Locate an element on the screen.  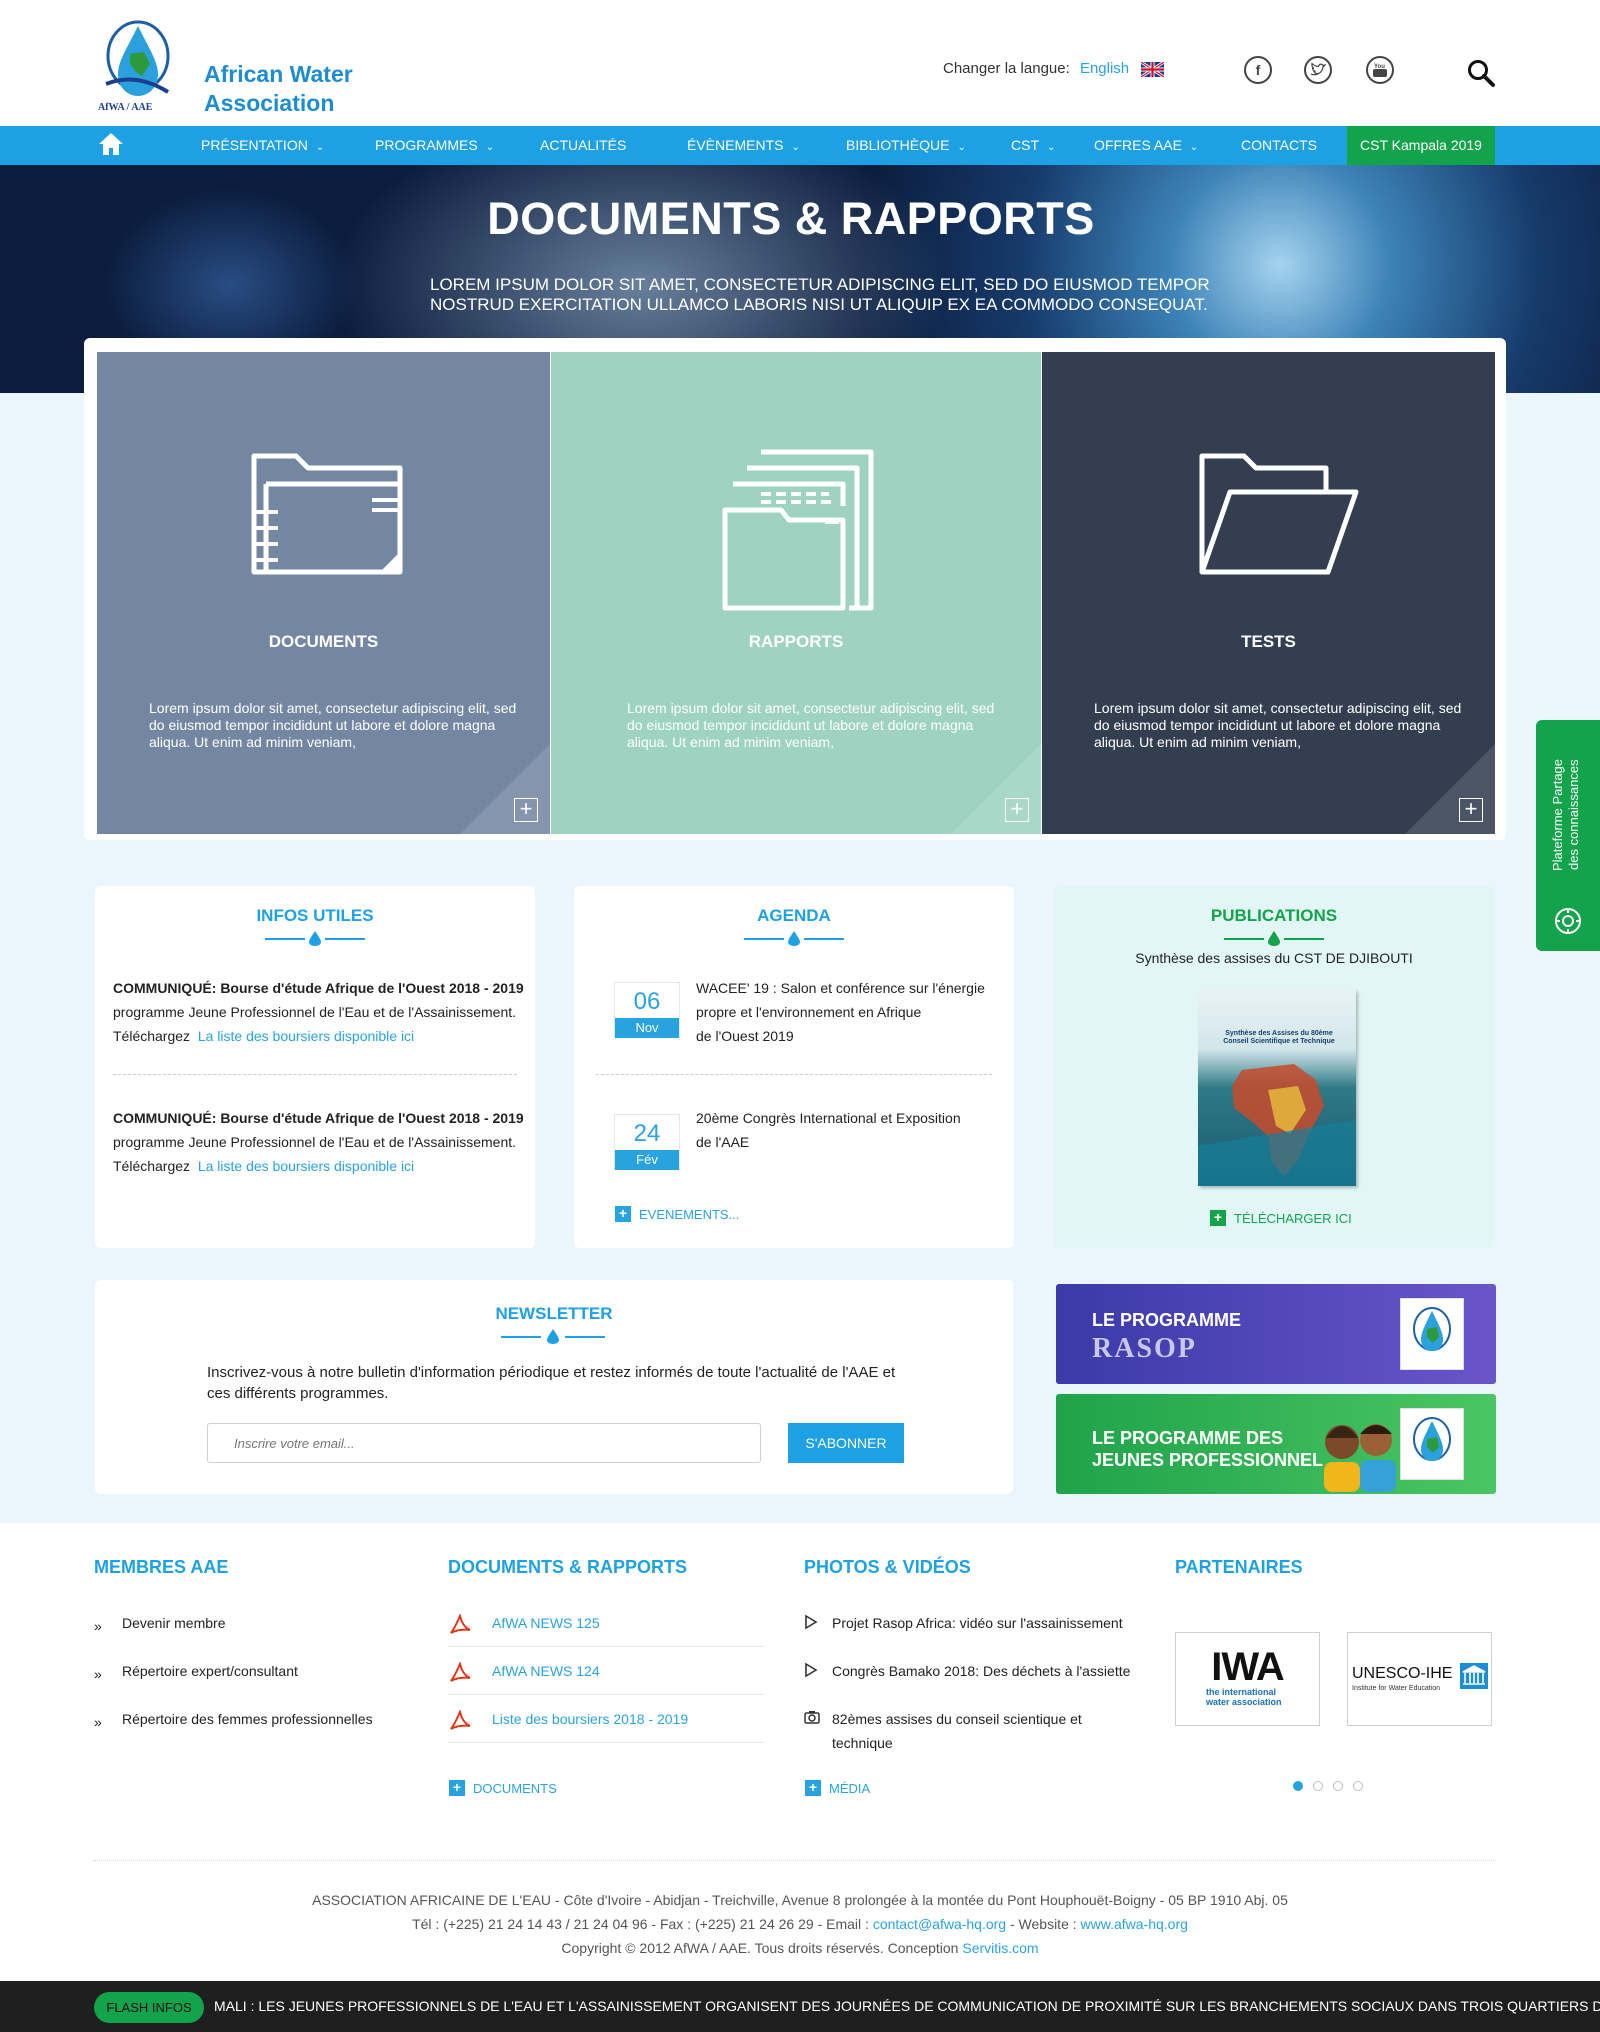
afwa-logo-small is located at coordinates (1432, 1334).